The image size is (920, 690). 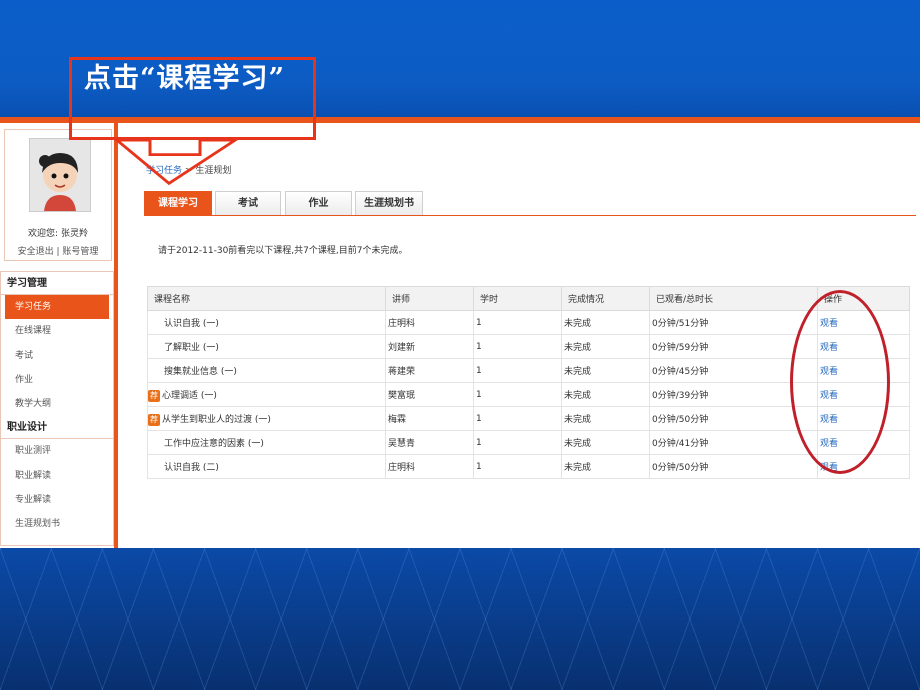 I want to click on profile-card: 欢迎您: 张灵羚 安全退出 | 账号管理, so click(x=58, y=195).